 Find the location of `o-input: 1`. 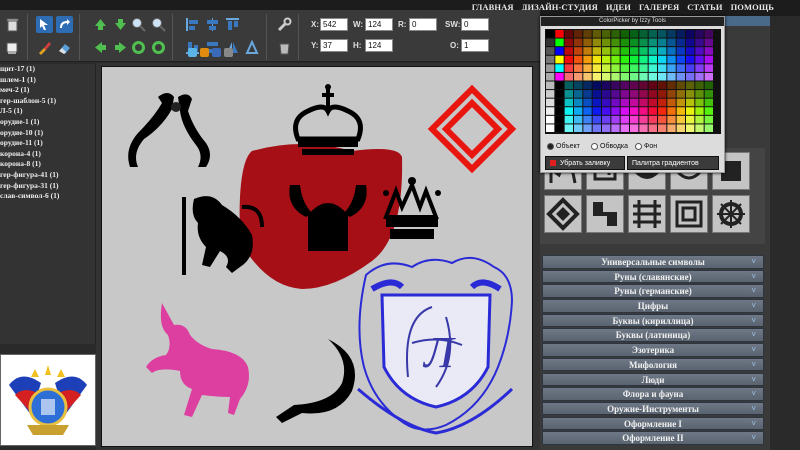

o-input: 1 is located at coordinates (475, 45).